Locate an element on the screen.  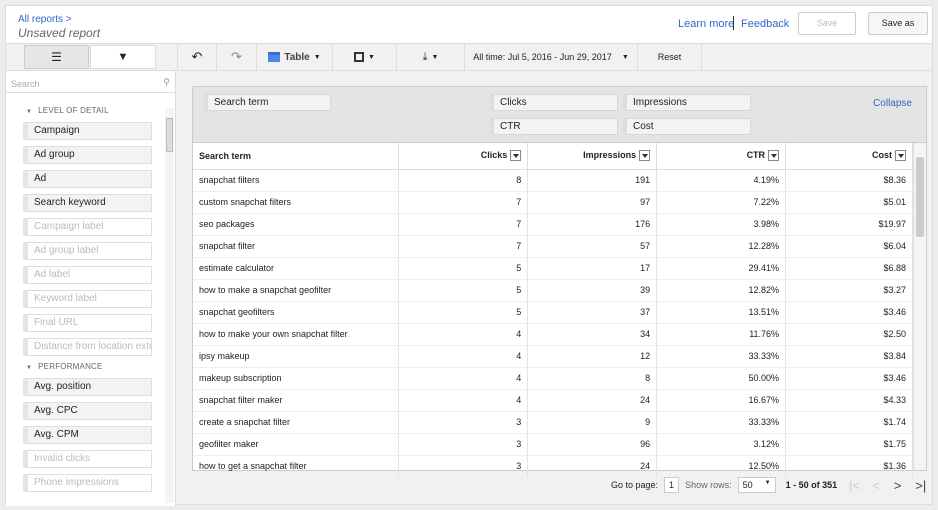
feedback-link: Feedback is located at coordinates (765, 24).